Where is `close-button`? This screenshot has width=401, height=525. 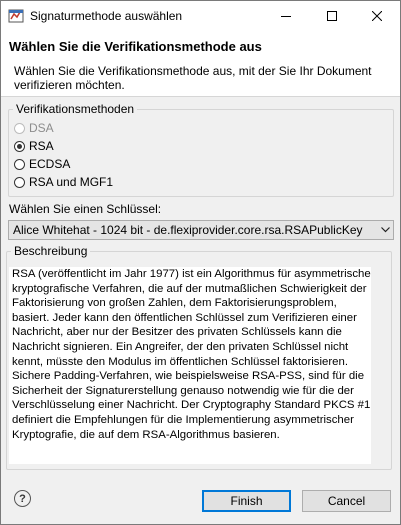 close-button is located at coordinates (377, 16).